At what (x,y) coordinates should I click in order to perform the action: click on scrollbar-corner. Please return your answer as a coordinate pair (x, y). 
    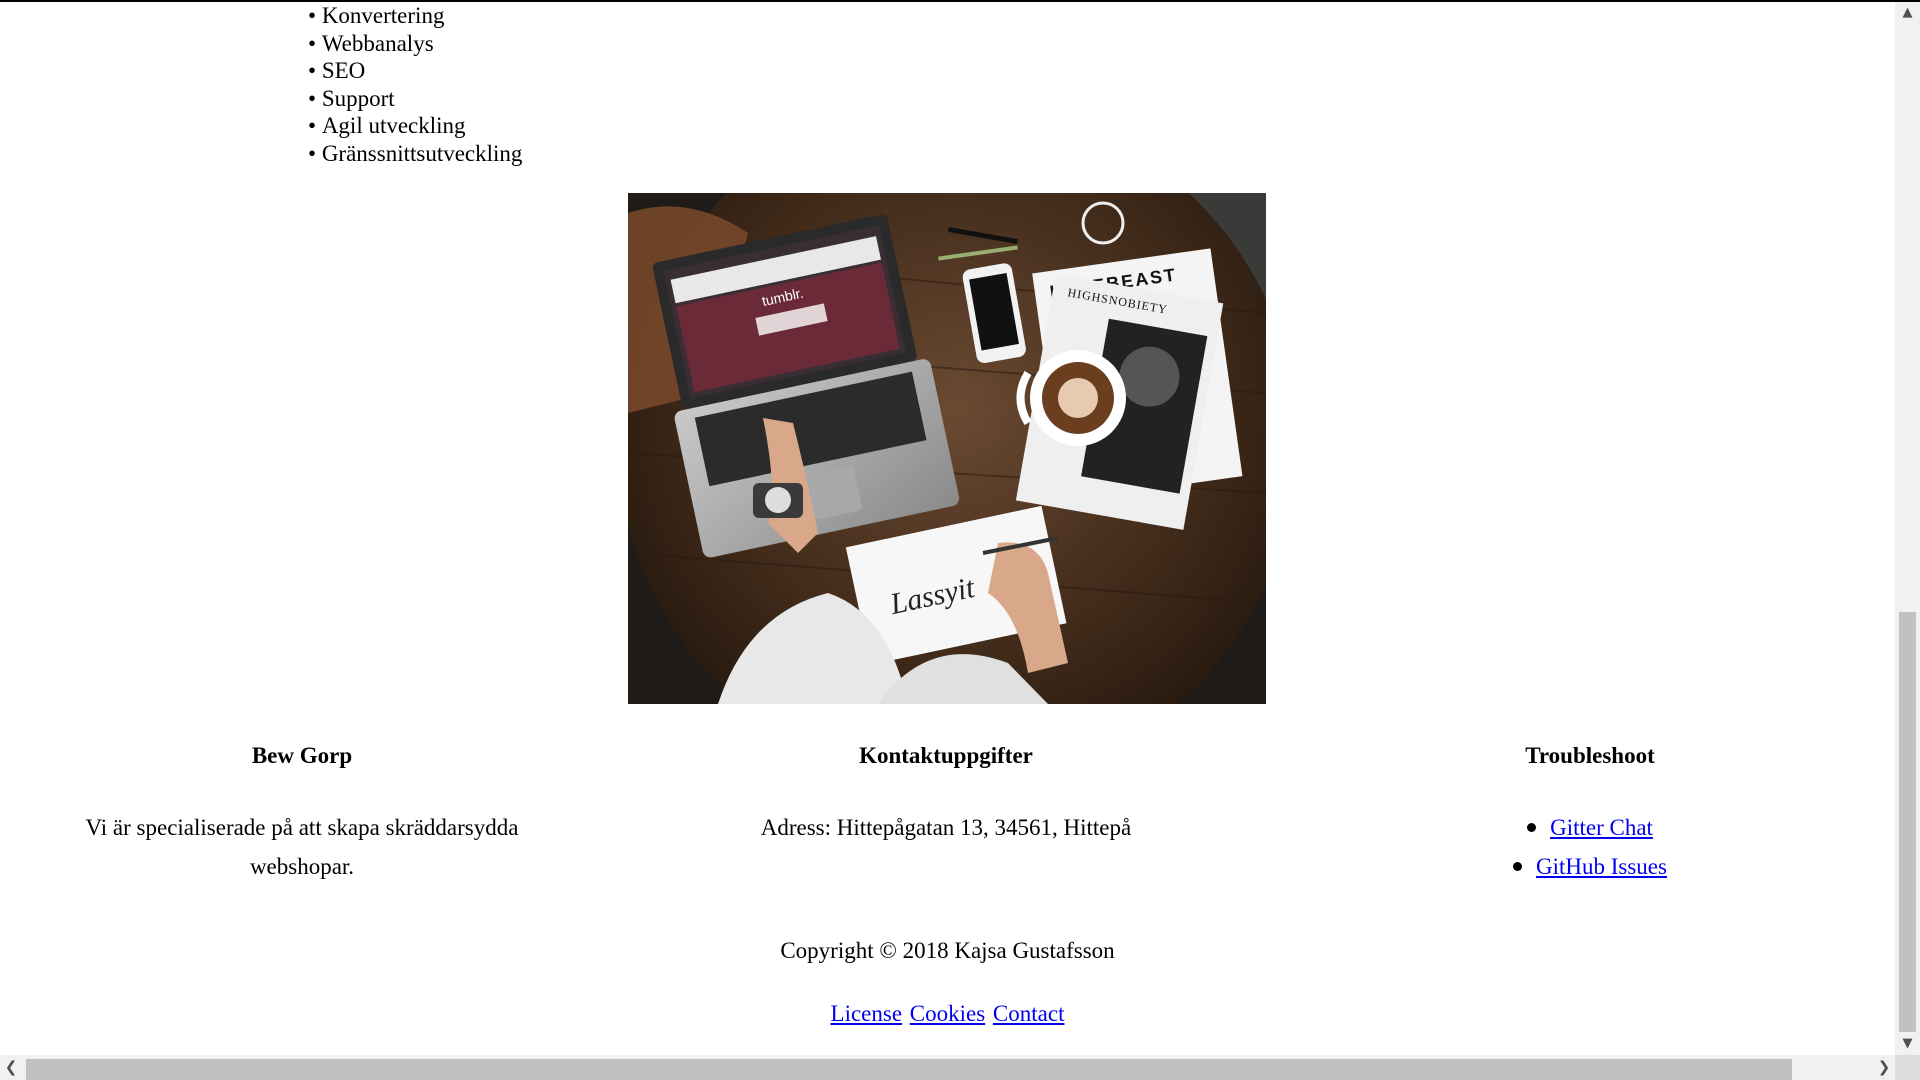
    Looking at the image, I should click on (1907, 1067).